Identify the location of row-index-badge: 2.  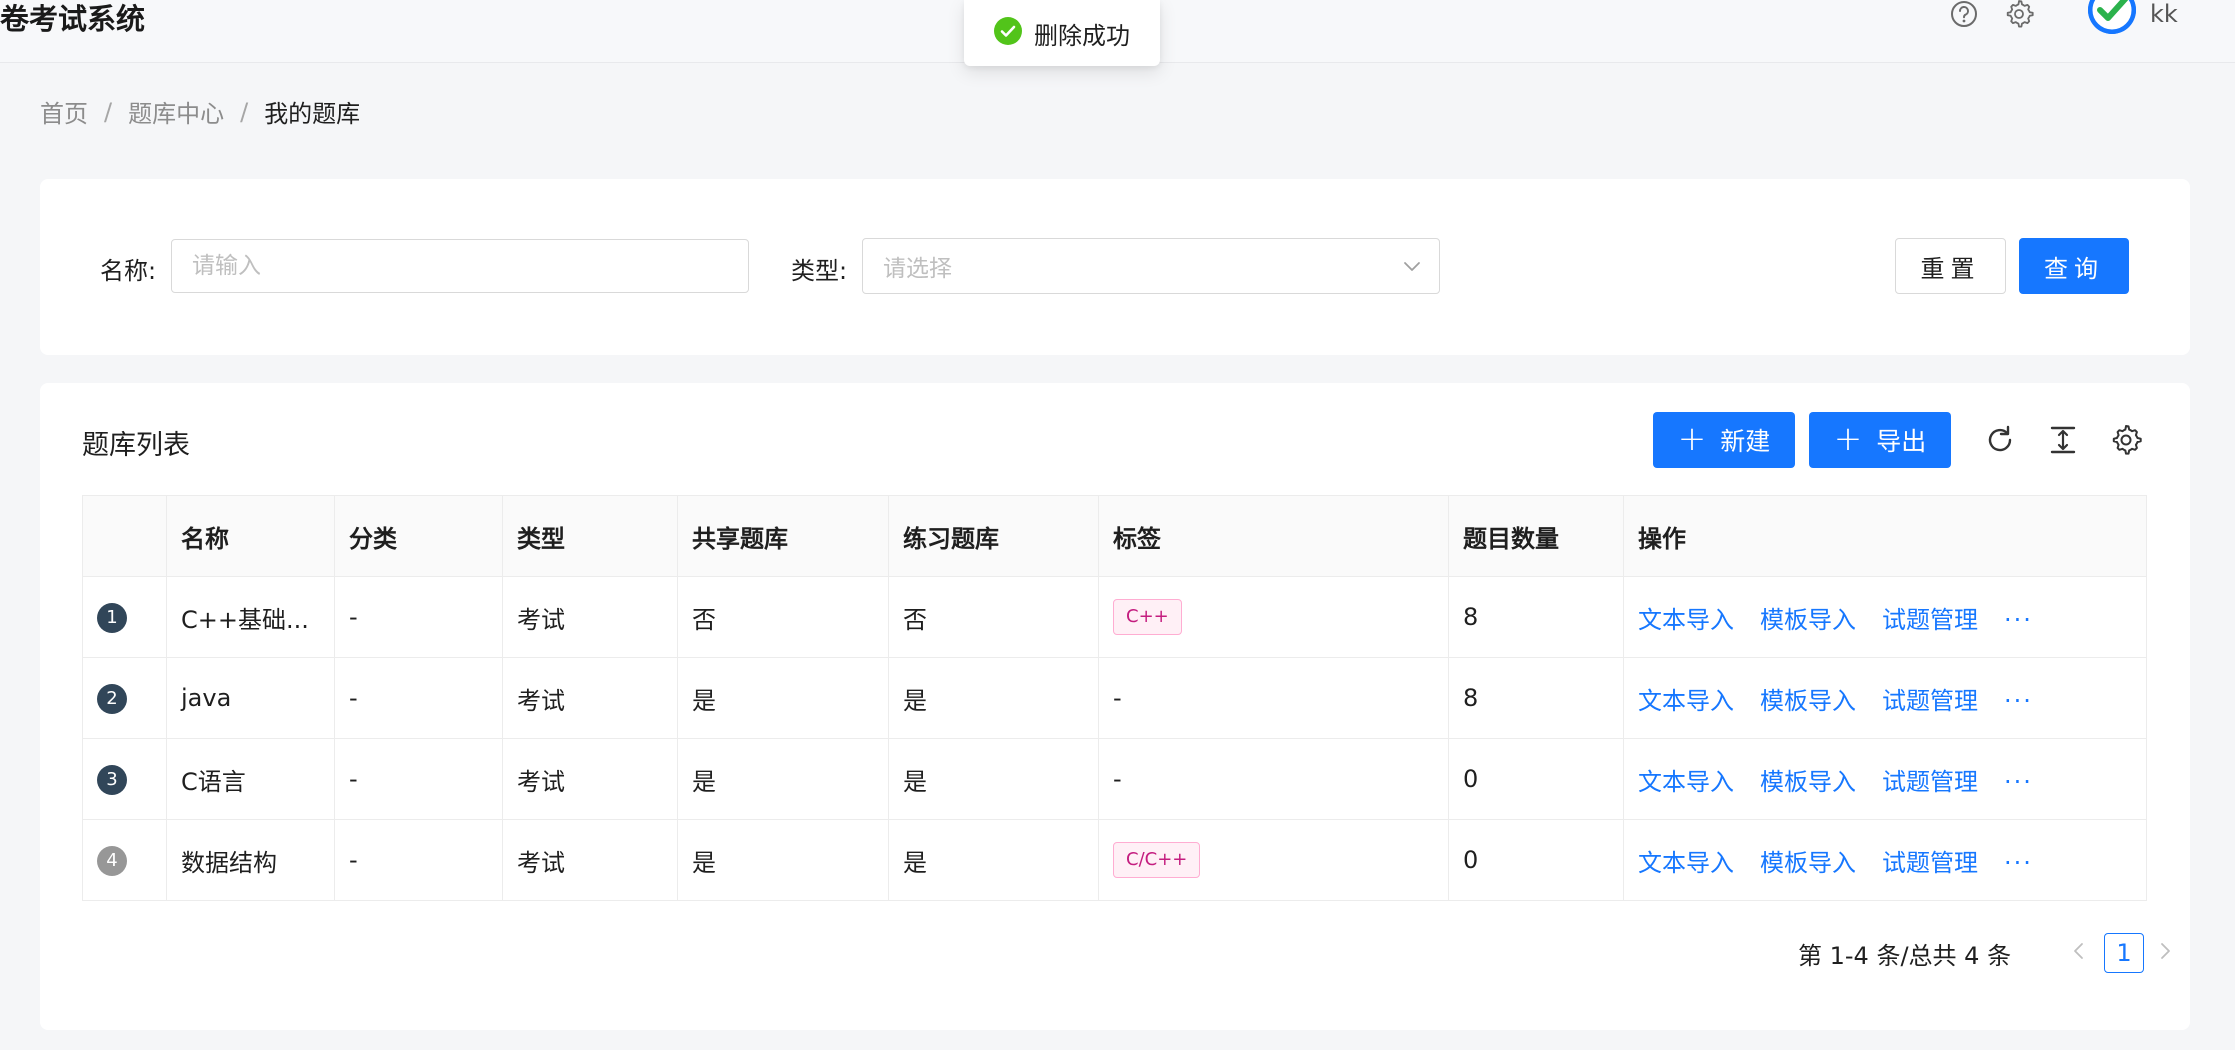
(112, 698).